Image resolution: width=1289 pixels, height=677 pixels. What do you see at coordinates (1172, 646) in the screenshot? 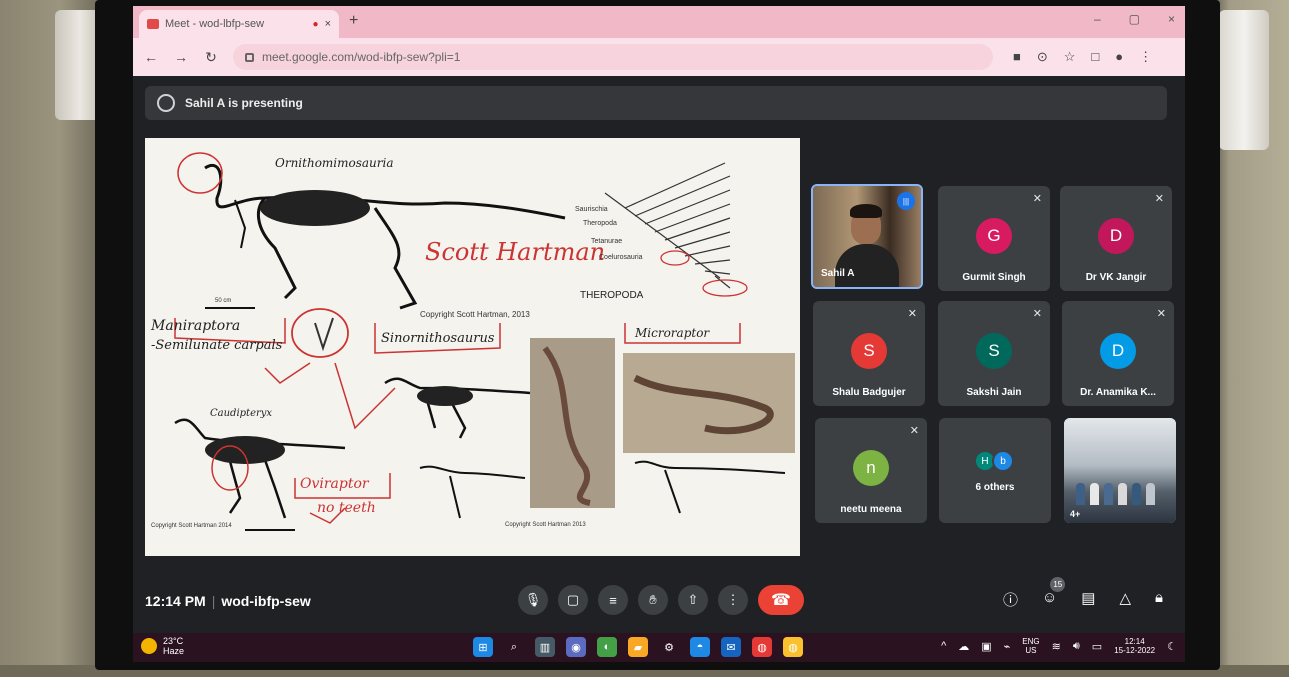
I see `notifications-icon: ☾` at bounding box center [1172, 646].